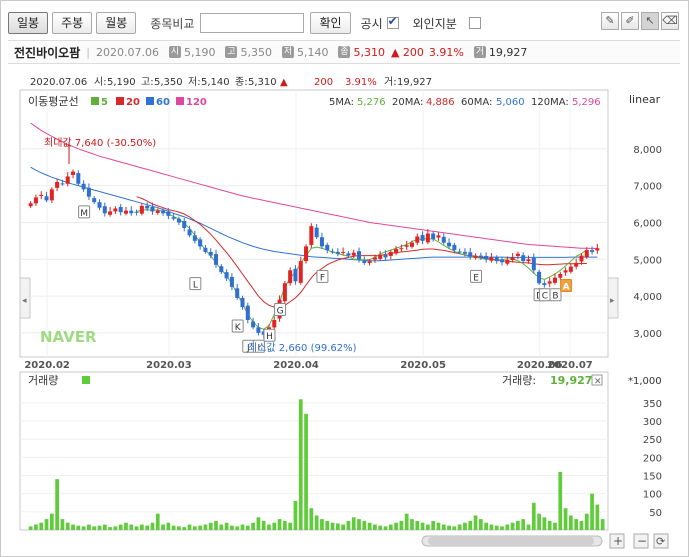  What do you see at coordinates (133, 102) in the screenshot?
I see `ma20-period: 20` at bounding box center [133, 102].